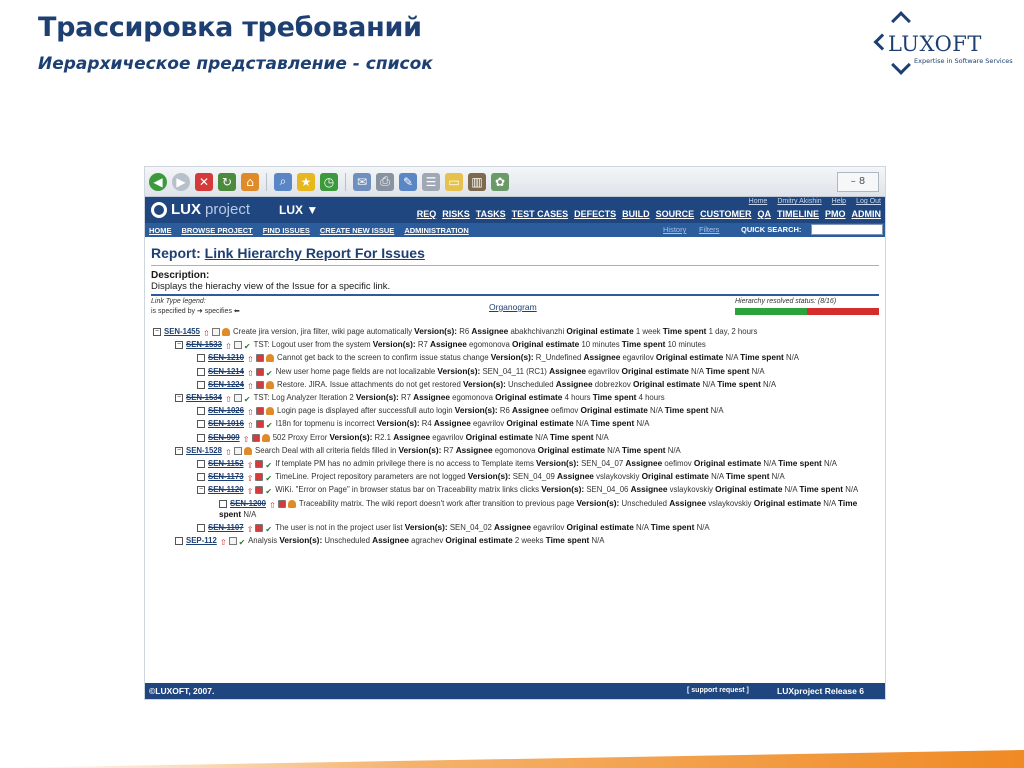 The image size is (1024, 768). Describe the element at coordinates (226, 476) in the screenshot. I see `issue-key-link: SEN-1173` at that location.